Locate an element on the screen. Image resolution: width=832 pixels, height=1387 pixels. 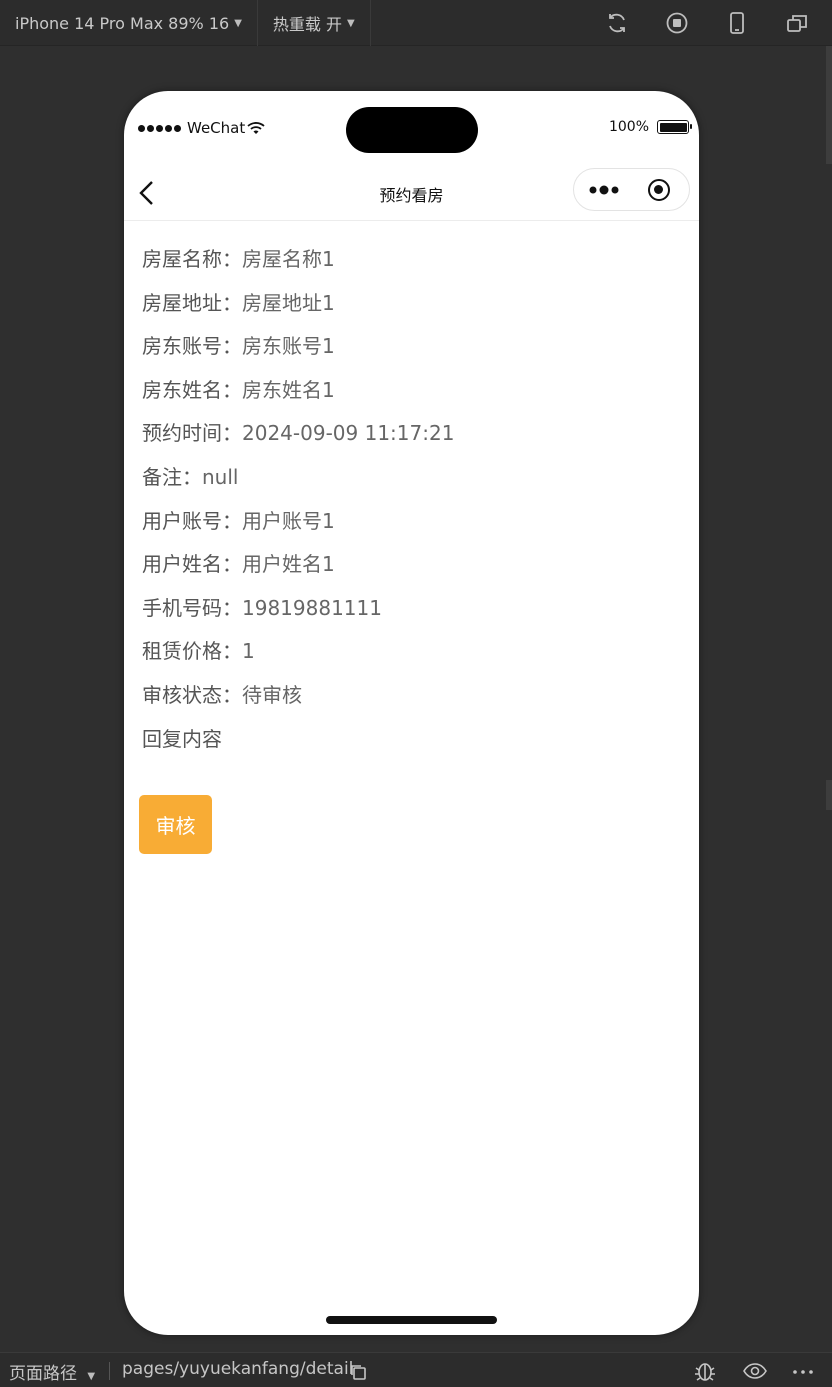
detail-label: 用户姓名： is located at coordinates (192, 564).